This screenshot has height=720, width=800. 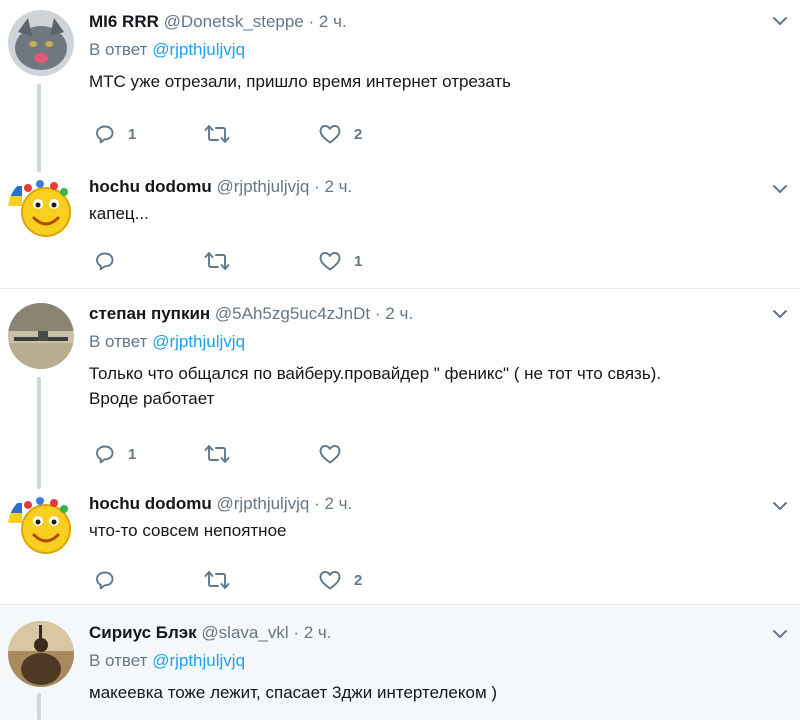 I want to click on author-name: степан пупкин, so click(x=149, y=313).